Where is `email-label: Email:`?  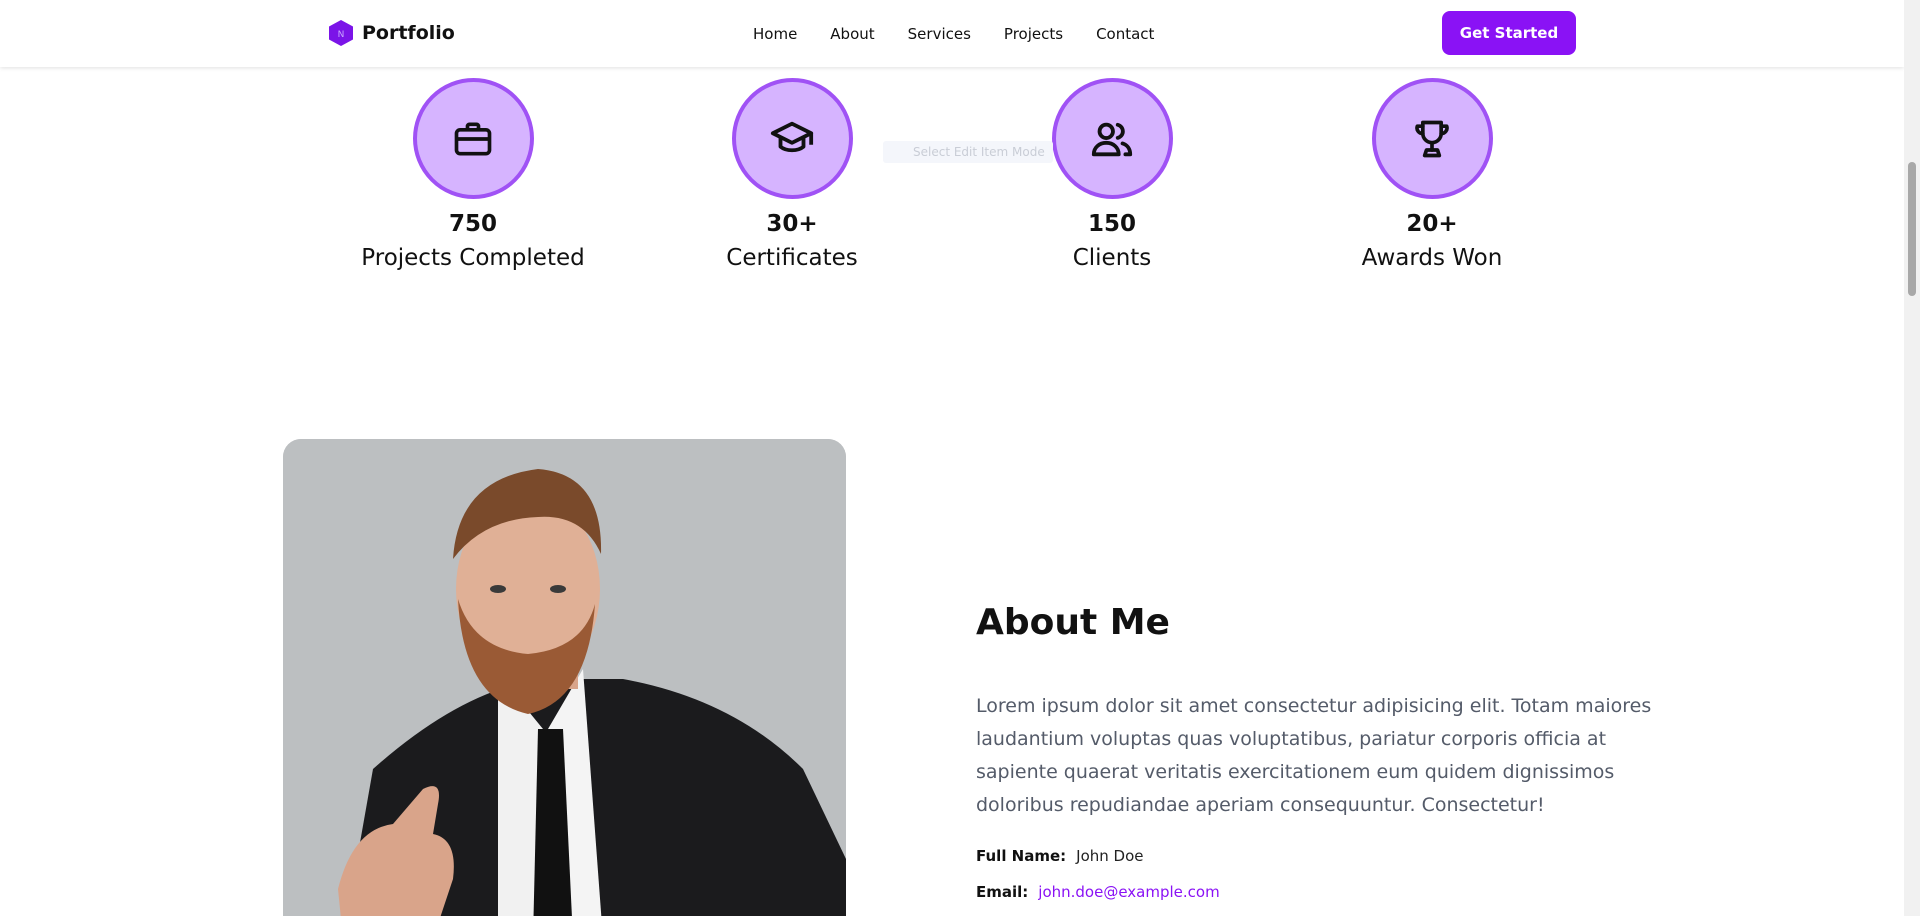 email-label: Email: is located at coordinates (1002, 892).